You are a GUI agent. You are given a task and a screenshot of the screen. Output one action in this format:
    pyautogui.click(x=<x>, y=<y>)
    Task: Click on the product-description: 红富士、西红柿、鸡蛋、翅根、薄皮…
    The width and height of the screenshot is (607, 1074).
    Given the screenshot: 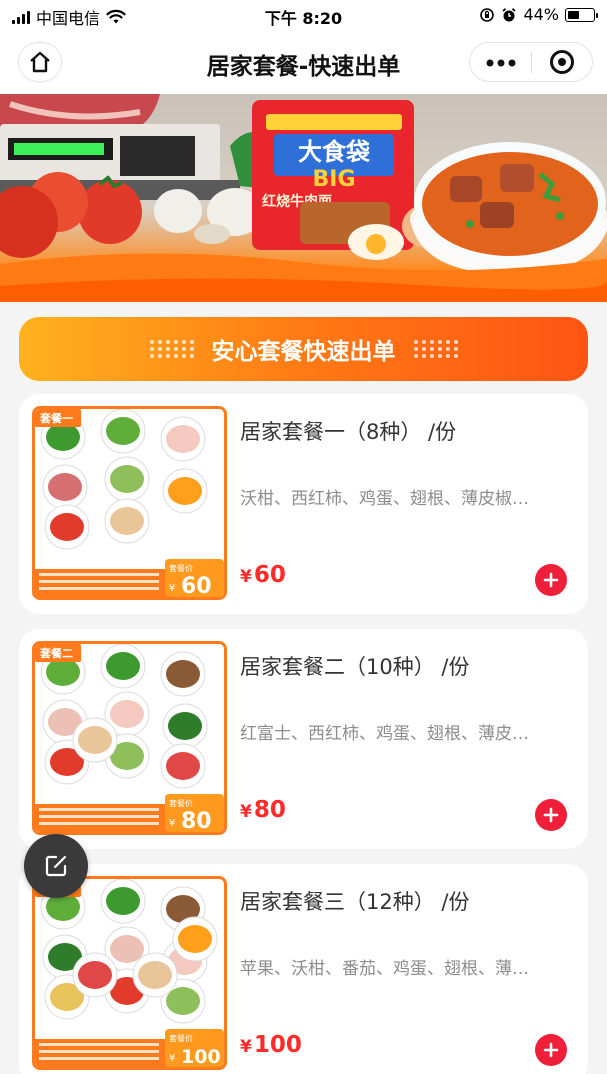 What is the action you would take?
    pyautogui.click(x=384, y=734)
    